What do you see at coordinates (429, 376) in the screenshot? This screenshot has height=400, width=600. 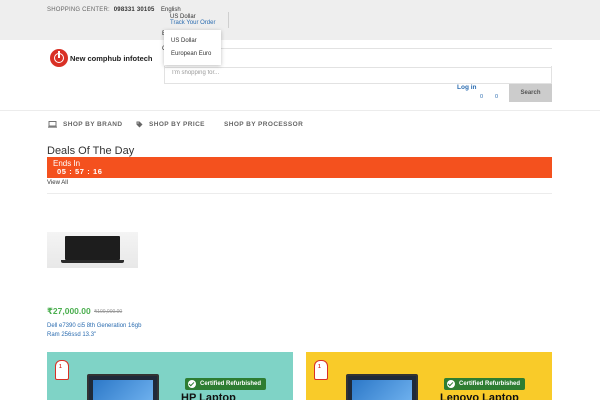 I see `promo-banner-lenovo: 1 Certified Refurbished Lenovo Laptop` at bounding box center [429, 376].